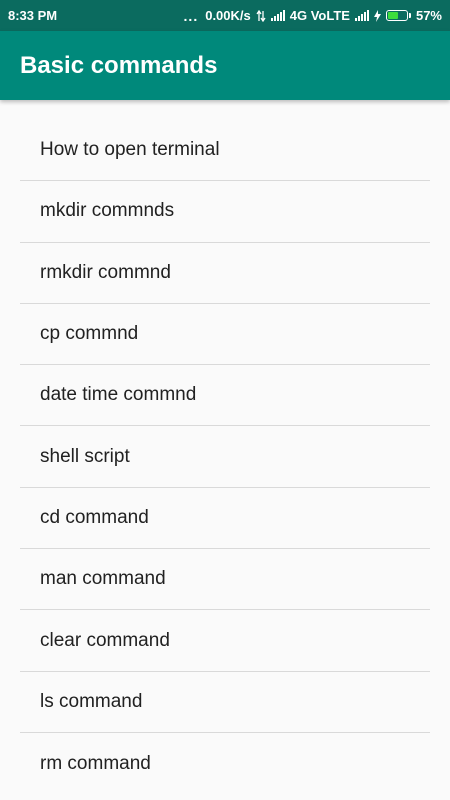 This screenshot has height=800, width=450. What do you see at coordinates (95, 763) in the screenshot?
I see `list-item-label: rm command` at bounding box center [95, 763].